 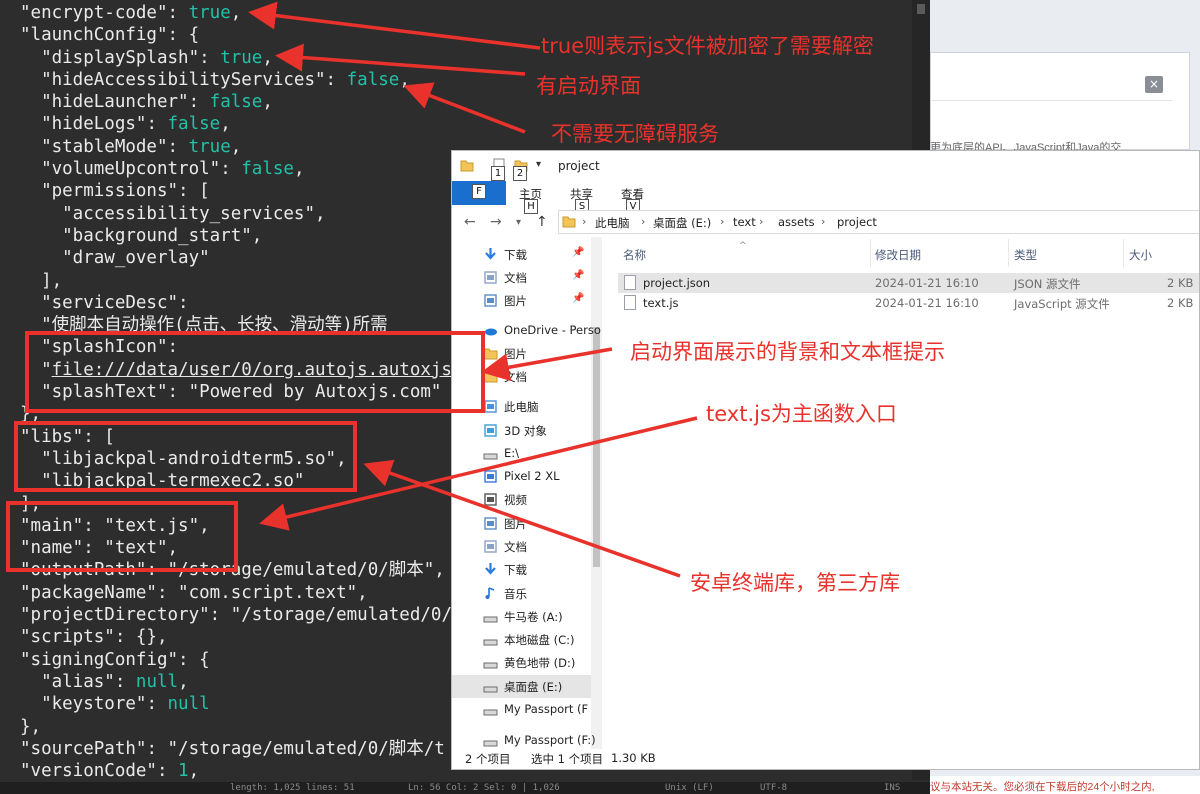 What do you see at coordinates (633, 758) in the screenshot?
I see `status-size: 1.30 KB` at bounding box center [633, 758].